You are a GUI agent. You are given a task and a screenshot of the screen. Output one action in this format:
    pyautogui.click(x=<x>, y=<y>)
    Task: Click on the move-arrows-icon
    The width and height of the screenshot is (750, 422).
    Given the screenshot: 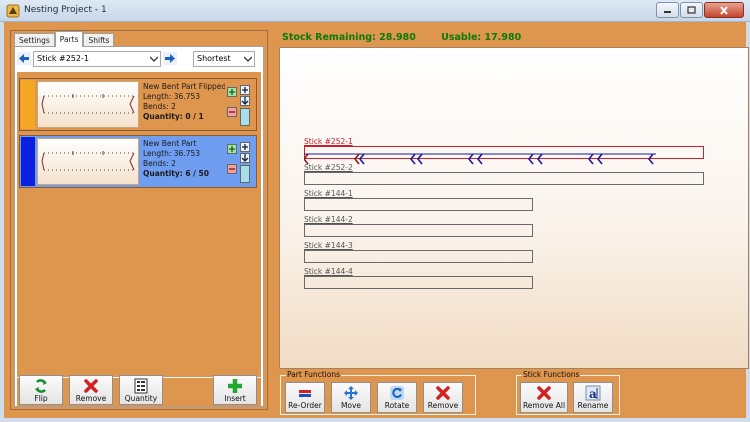 What is the action you would take?
    pyautogui.click(x=351, y=393)
    